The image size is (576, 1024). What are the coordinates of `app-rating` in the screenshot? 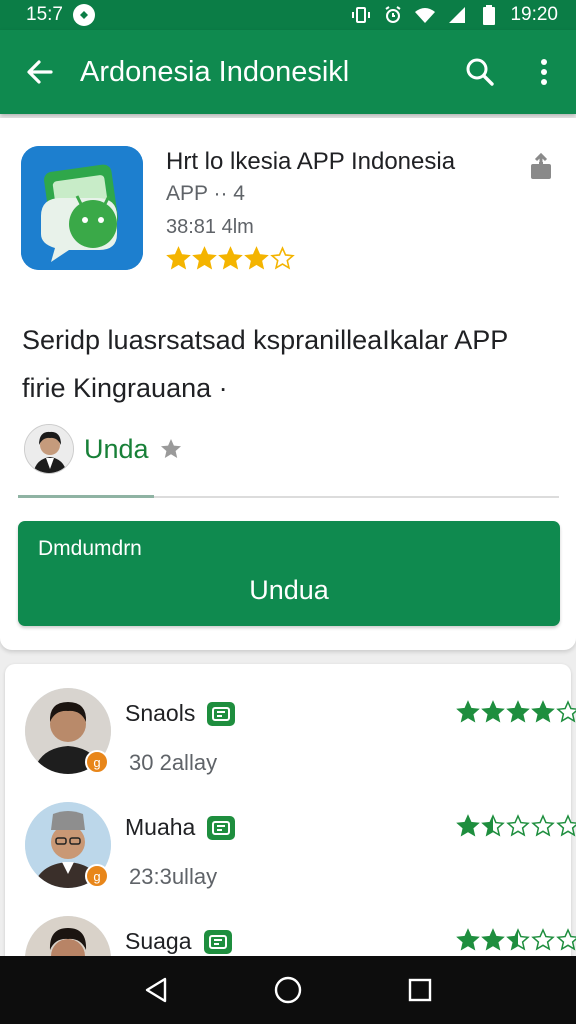 It's located at (230, 258).